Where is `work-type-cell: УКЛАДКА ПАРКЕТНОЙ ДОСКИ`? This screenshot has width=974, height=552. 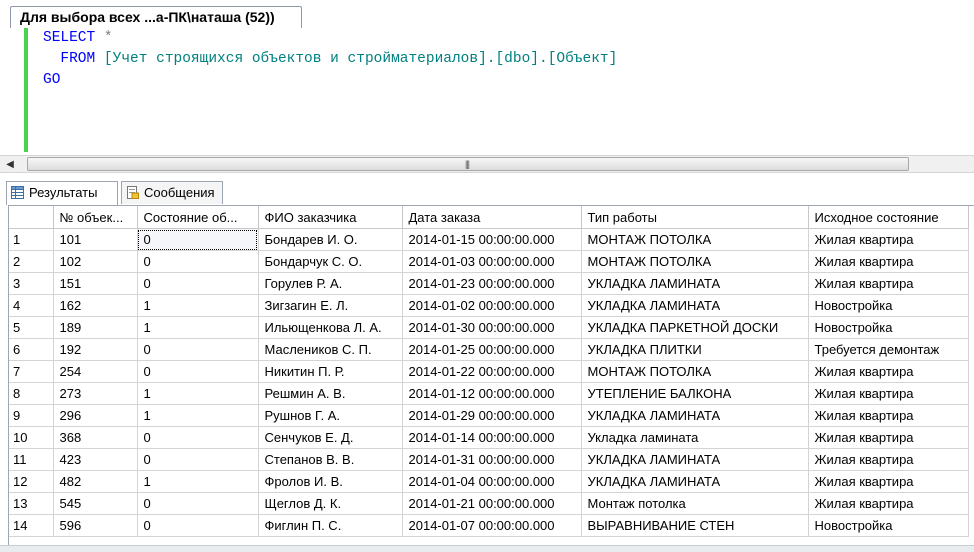 work-type-cell: УКЛАДКА ПАРКЕТНОЙ ДОСКИ is located at coordinates (695, 327).